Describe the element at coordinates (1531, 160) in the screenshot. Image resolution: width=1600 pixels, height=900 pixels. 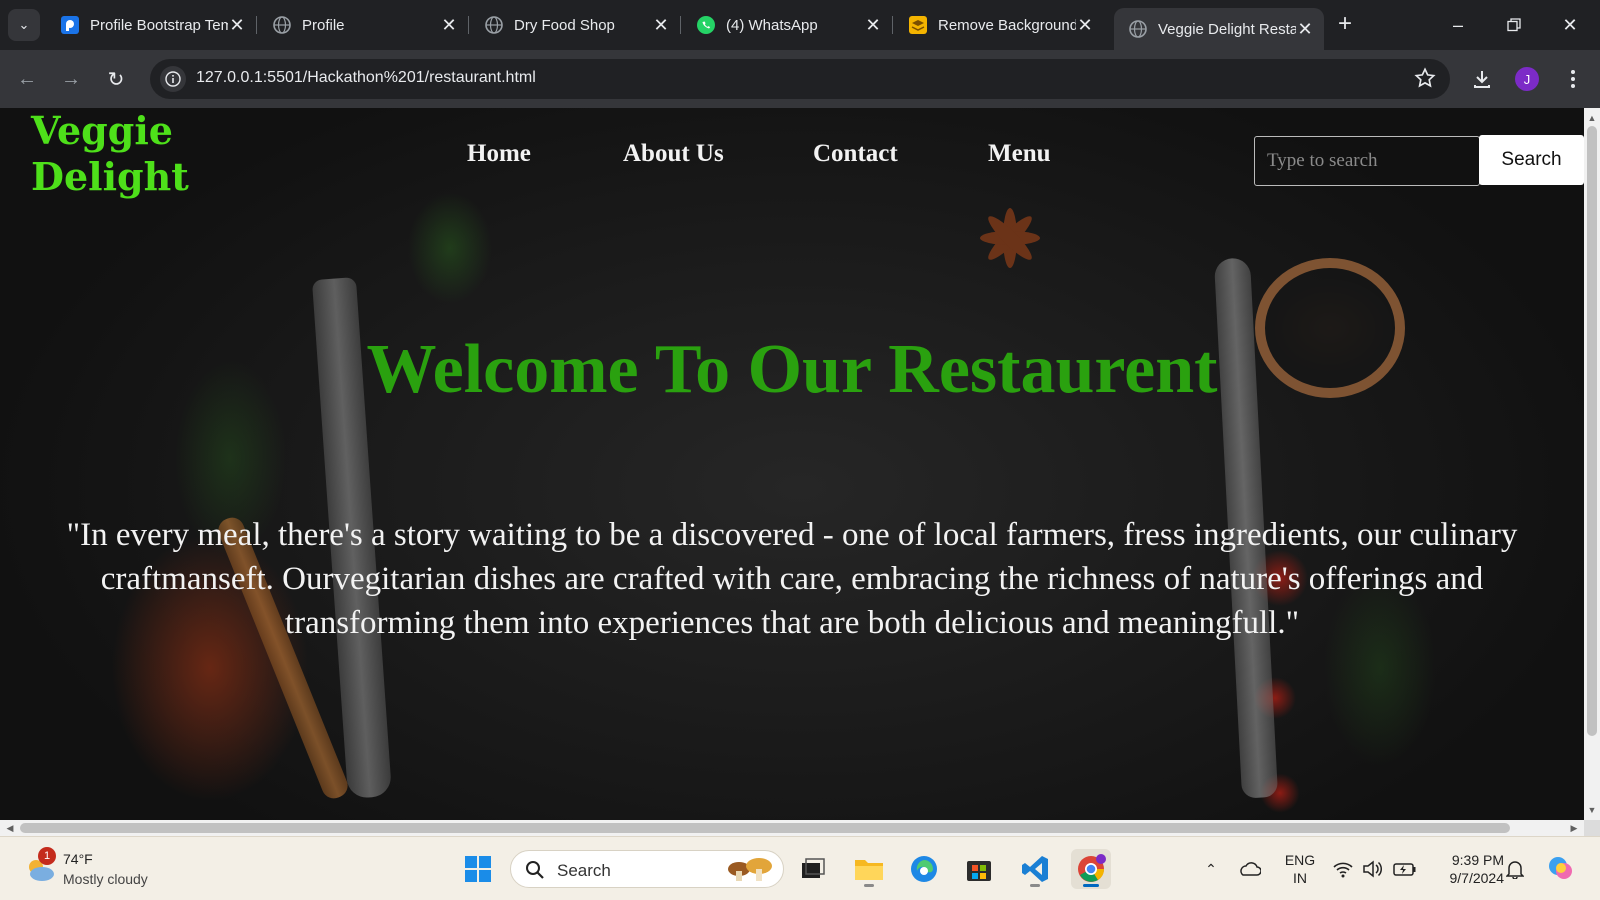
I see `search-button: Search` at that location.